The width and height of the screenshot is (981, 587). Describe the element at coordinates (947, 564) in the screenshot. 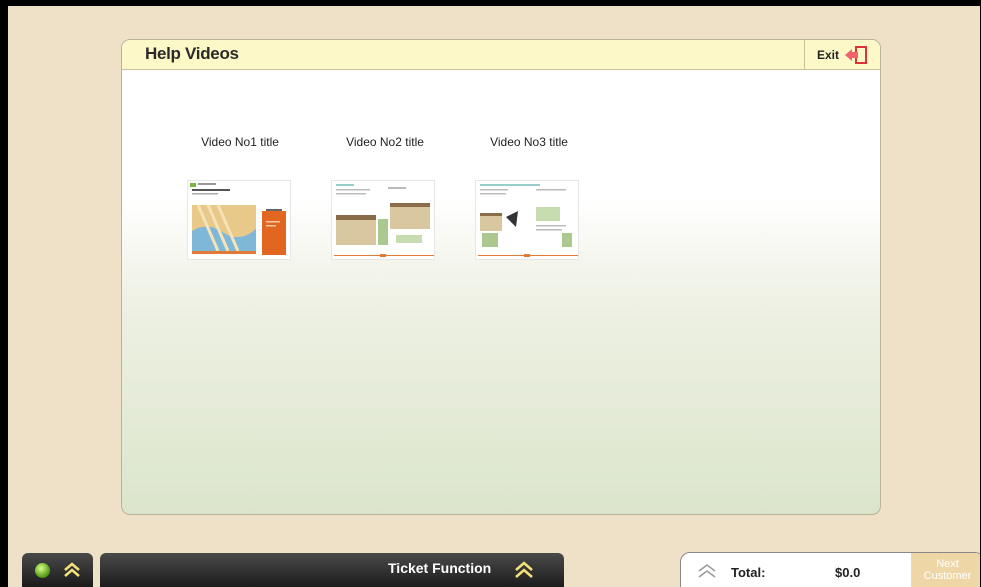

I see `next-customer-label-line1: Next` at that location.